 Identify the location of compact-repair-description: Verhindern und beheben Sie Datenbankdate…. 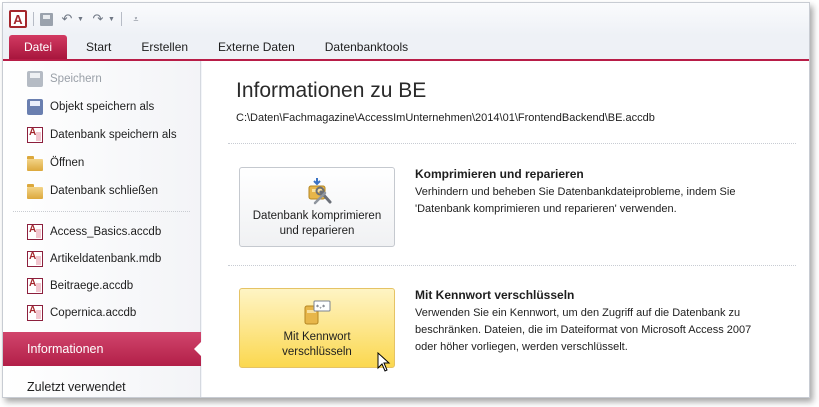
(575, 200).